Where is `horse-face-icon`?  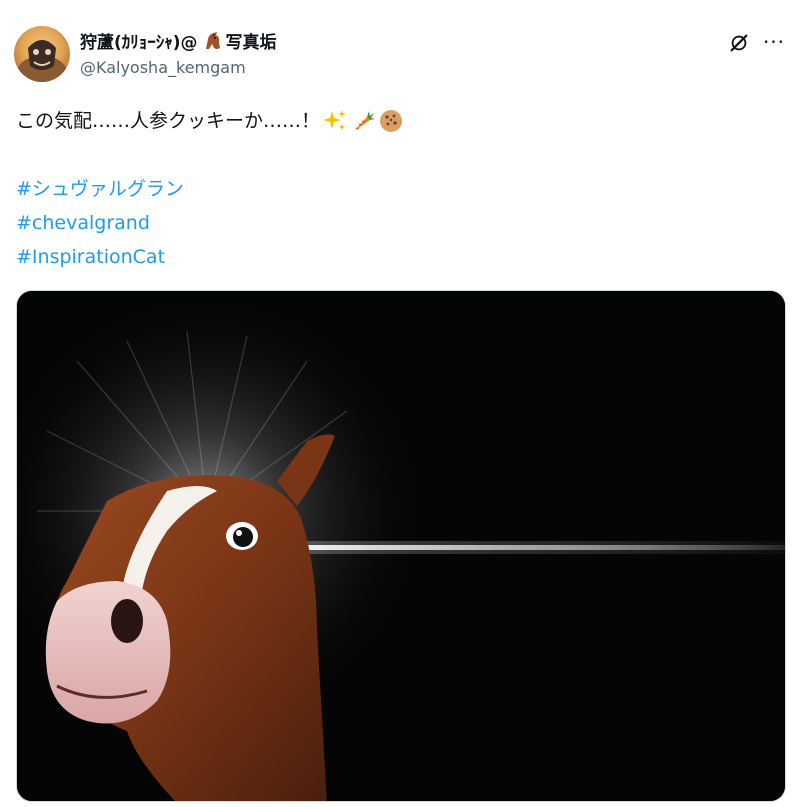 horse-face-icon is located at coordinates (212, 40).